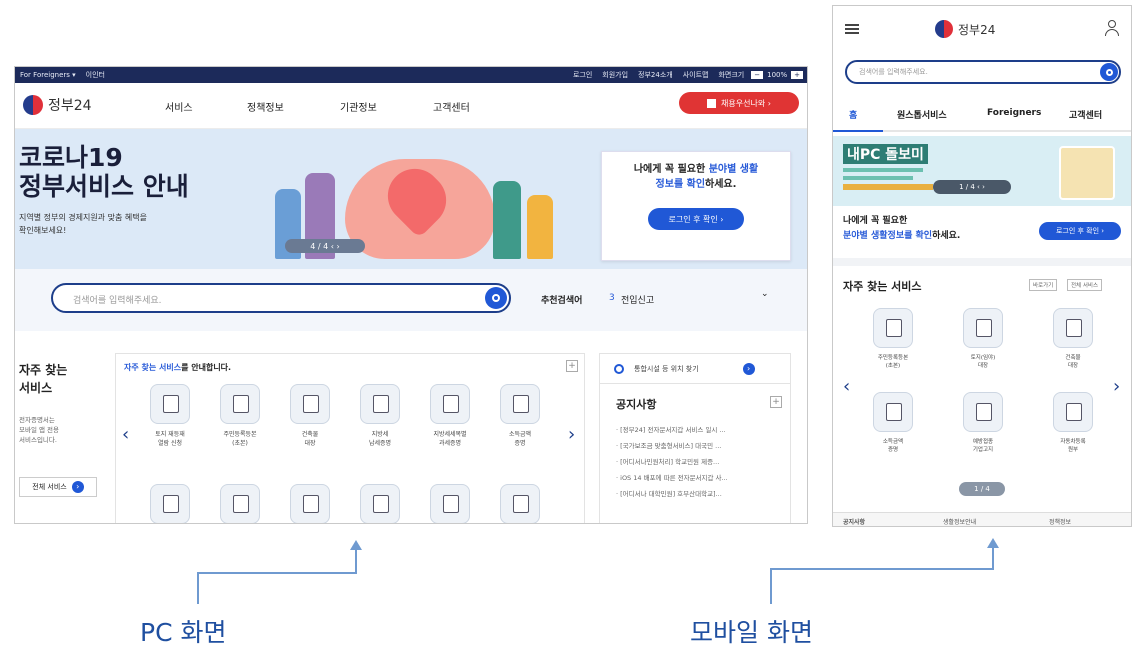 The image size is (1135, 650). What do you see at coordinates (695, 369) in the screenshot?
I see `locator-bar: 통합시설 등 위치 찾기 ›` at bounding box center [695, 369].